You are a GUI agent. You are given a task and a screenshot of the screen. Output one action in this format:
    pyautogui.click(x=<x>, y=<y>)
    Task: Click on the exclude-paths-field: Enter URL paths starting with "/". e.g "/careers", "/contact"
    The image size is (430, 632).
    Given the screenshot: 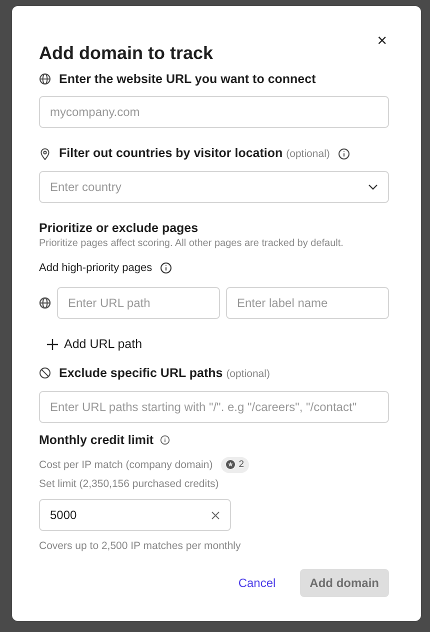 What is the action you would take?
    pyautogui.click(x=214, y=406)
    